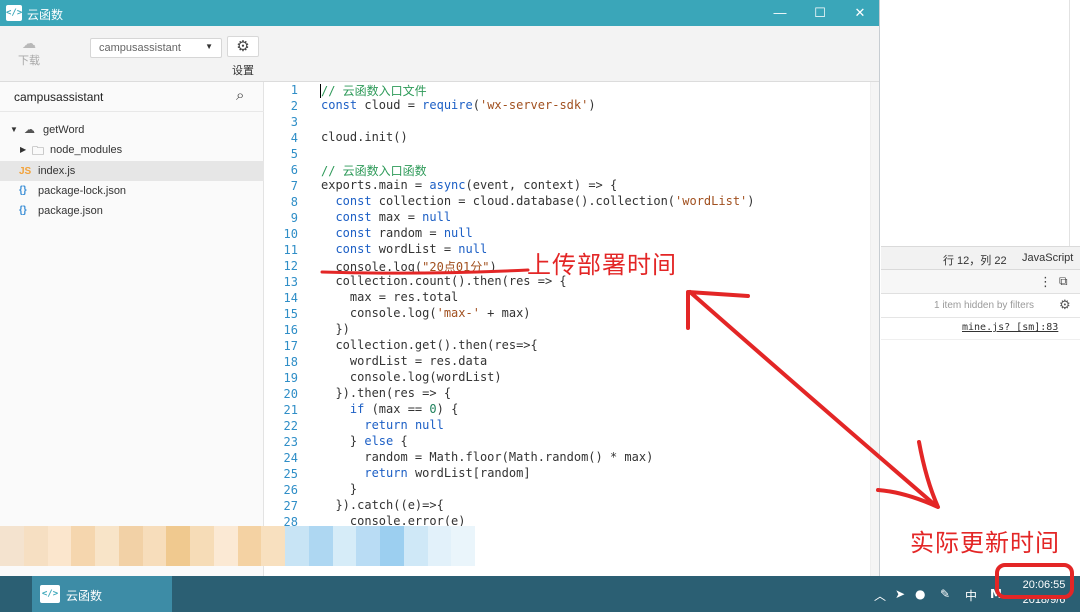  I want to click on line-number: 27, so click(290, 506).